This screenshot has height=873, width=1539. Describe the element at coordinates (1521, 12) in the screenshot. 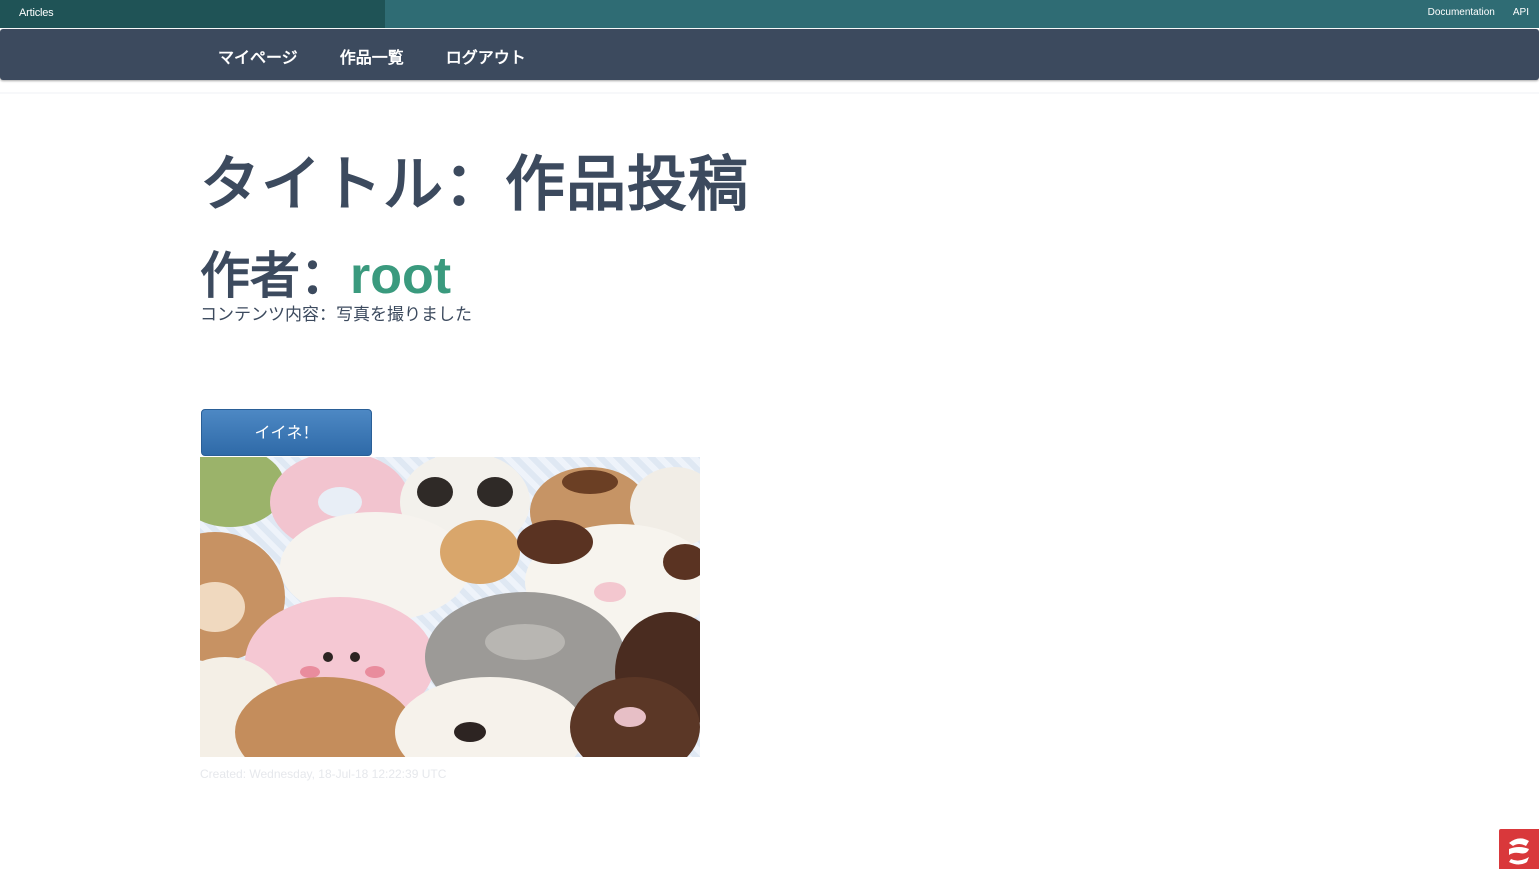

I see `api-link: API` at that location.